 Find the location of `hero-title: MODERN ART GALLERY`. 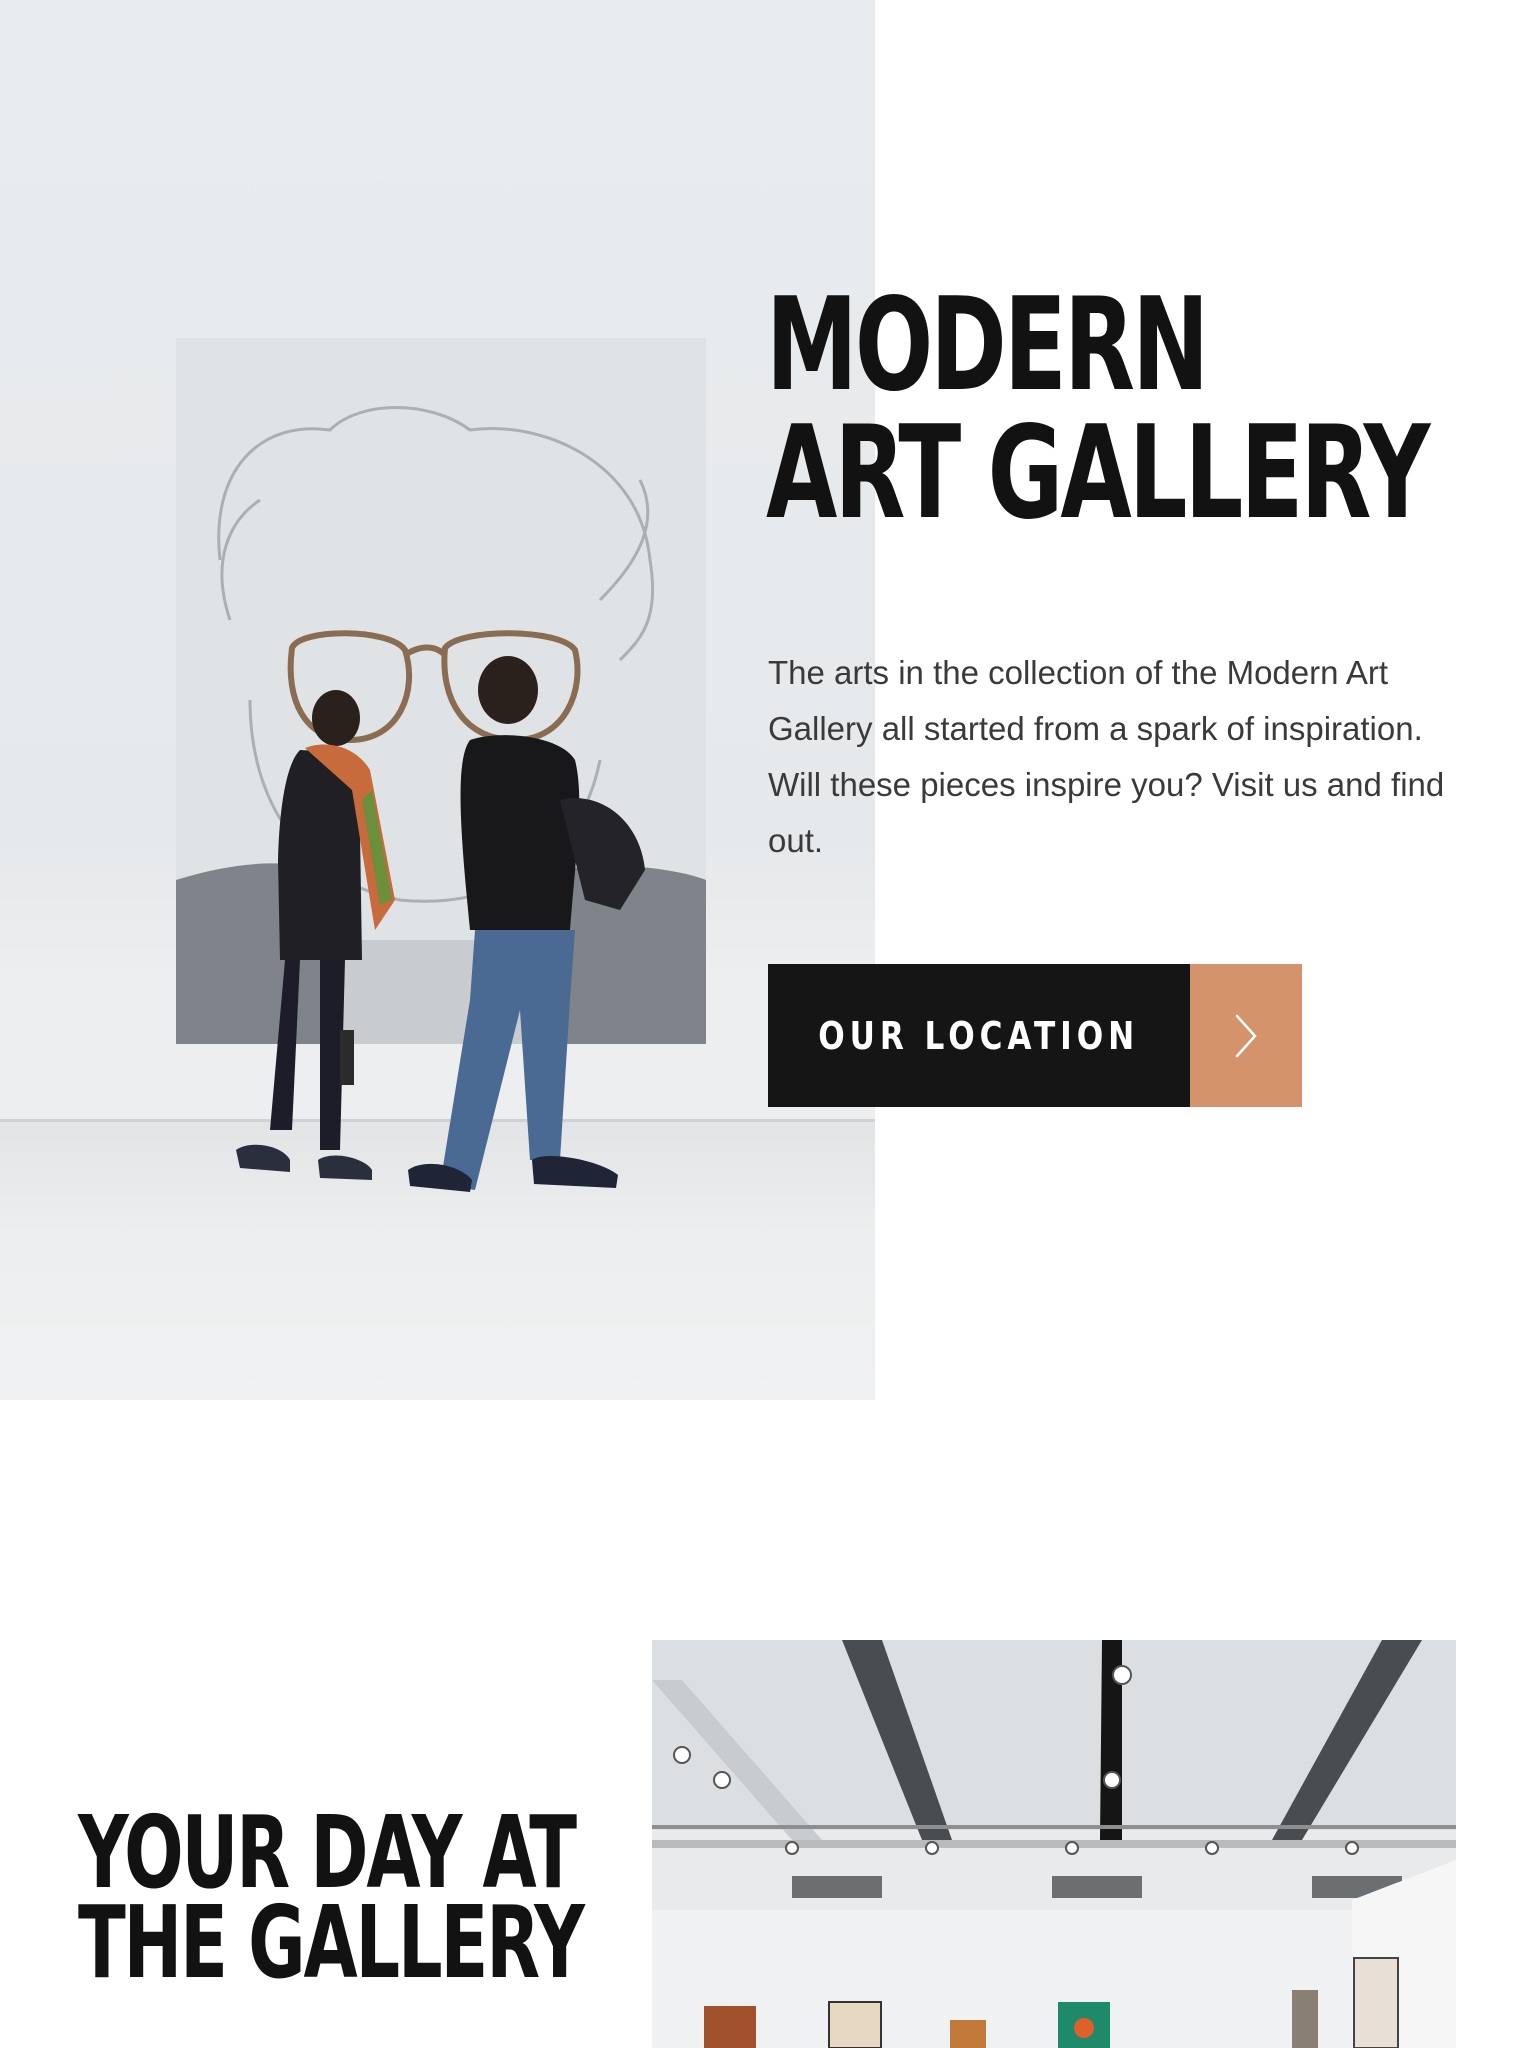

hero-title: MODERN ART GALLERY is located at coordinates (1098, 409).